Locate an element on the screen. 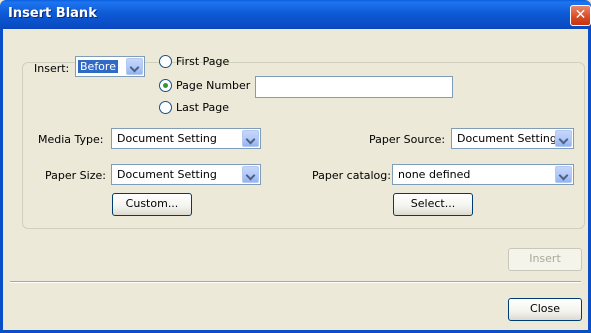 Image resolution: width=591 pixels, height=333 pixels. paper-source-select: Document Setting is located at coordinates (512, 138).